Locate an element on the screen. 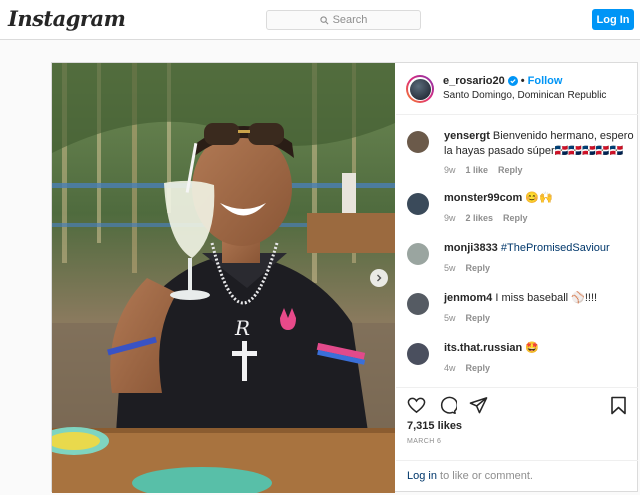 This screenshot has width=640, height=495. comment-meta: 9w 1 like Reply is located at coordinates (483, 170).